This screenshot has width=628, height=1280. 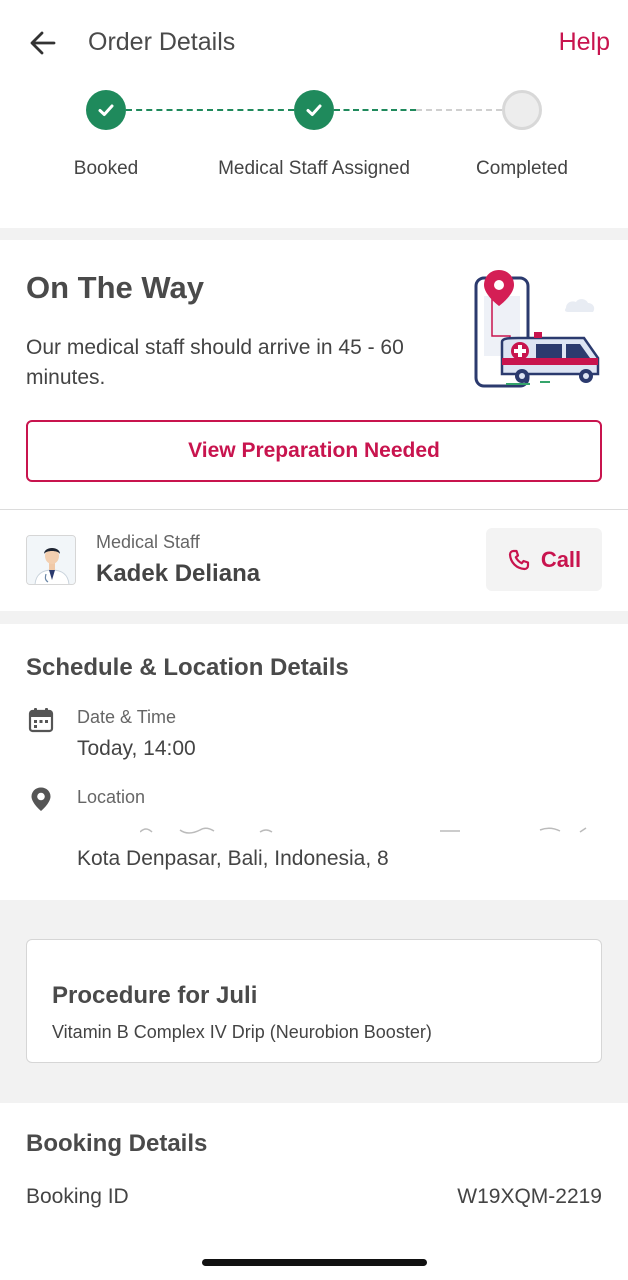 I want to click on calendar-icon, so click(x=41, y=720).